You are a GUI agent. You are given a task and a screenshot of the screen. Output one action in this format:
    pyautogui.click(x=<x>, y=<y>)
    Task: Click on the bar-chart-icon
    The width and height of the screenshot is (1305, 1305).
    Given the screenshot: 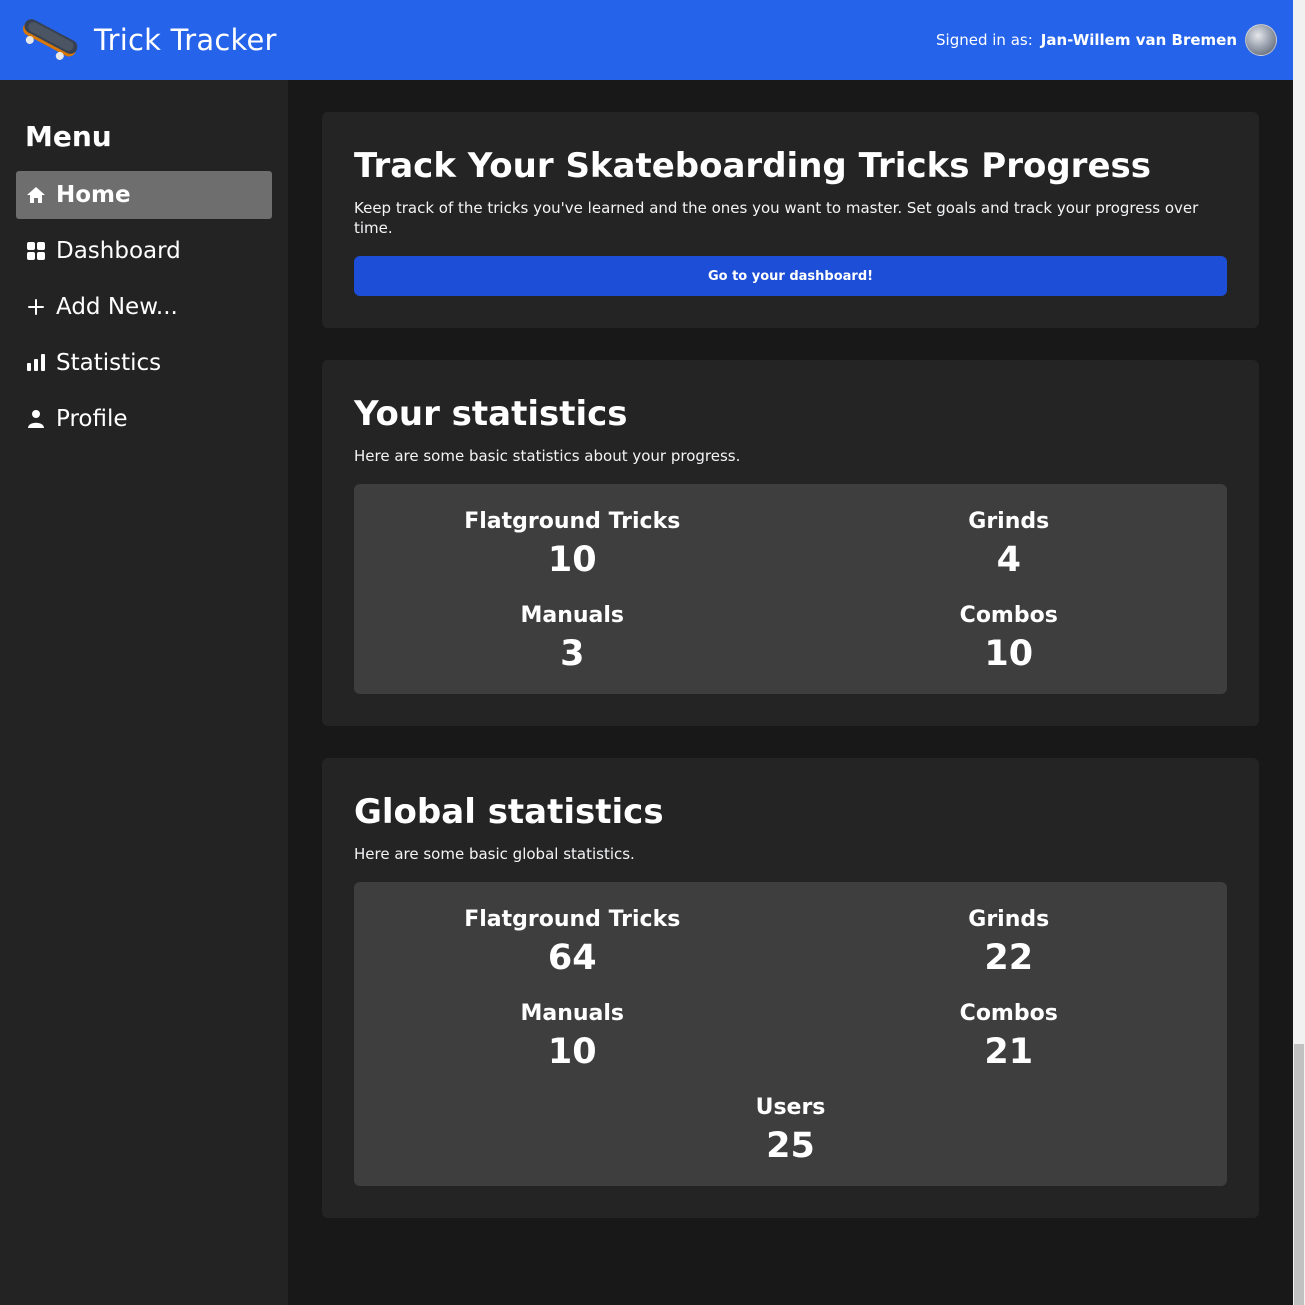 What is the action you would take?
    pyautogui.click(x=36, y=363)
    